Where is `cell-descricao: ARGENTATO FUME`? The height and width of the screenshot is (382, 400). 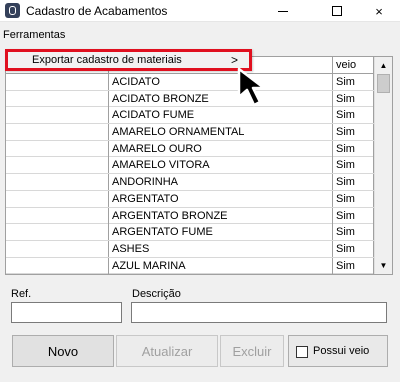
cell-descricao: ARGENTATO FUME is located at coordinates (221, 232).